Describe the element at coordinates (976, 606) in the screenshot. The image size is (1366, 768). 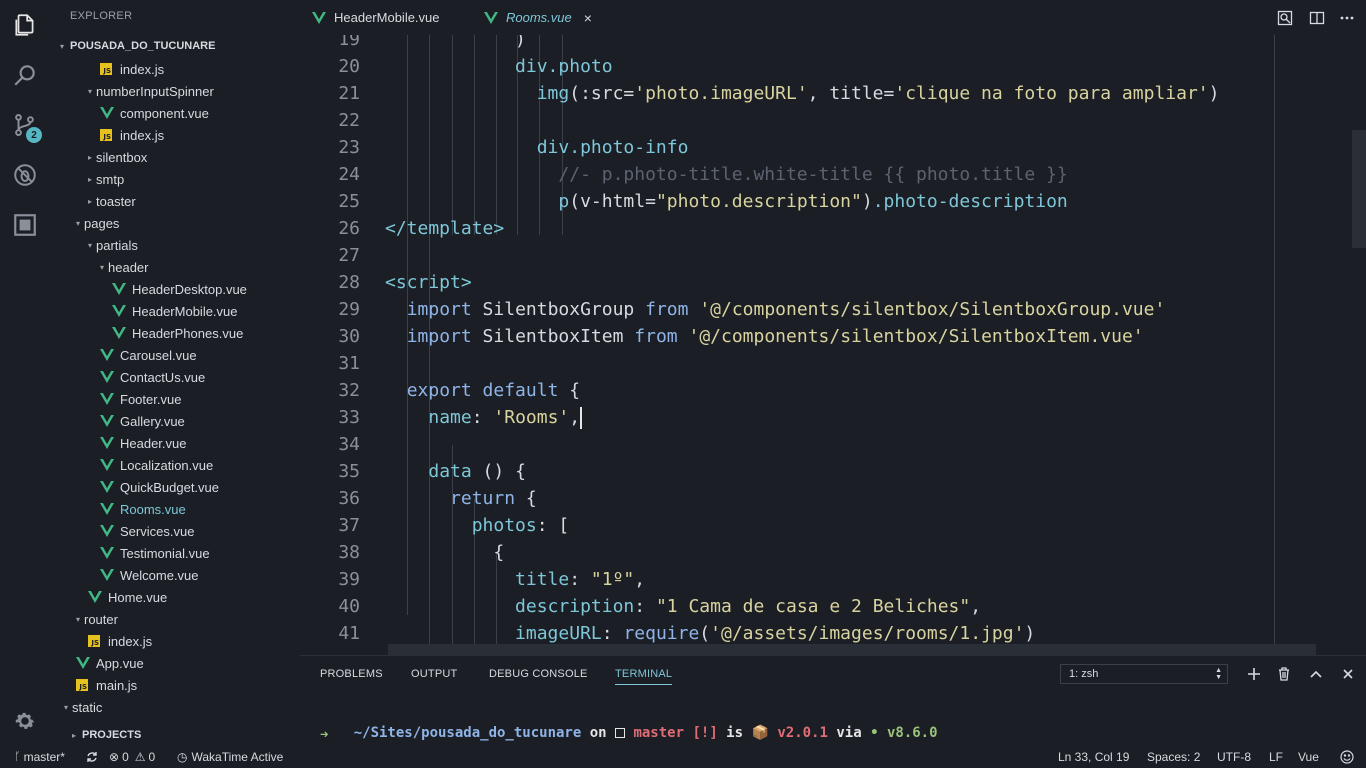
I see `code-token: ,` at that location.